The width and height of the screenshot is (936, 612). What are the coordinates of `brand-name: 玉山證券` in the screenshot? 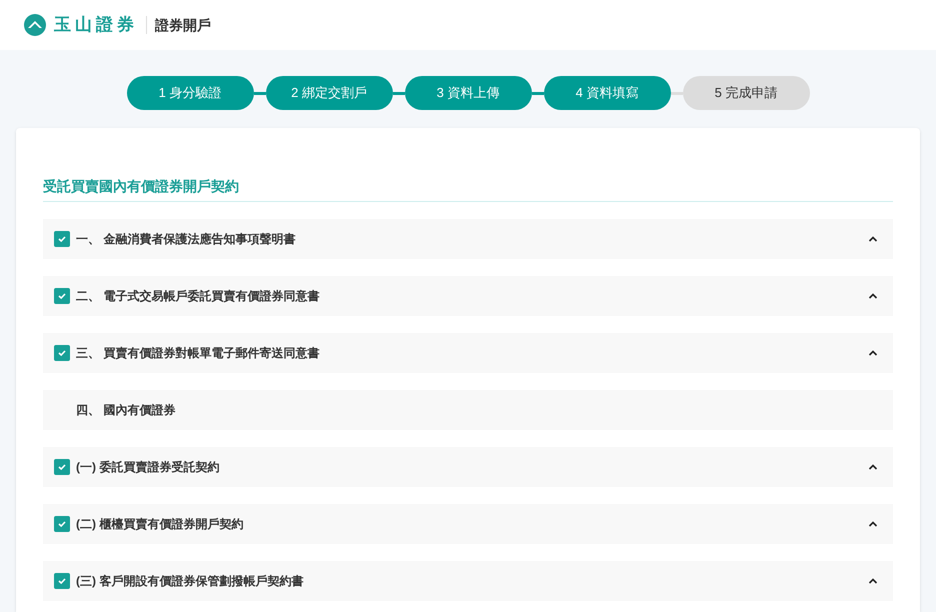 It's located at (96, 25).